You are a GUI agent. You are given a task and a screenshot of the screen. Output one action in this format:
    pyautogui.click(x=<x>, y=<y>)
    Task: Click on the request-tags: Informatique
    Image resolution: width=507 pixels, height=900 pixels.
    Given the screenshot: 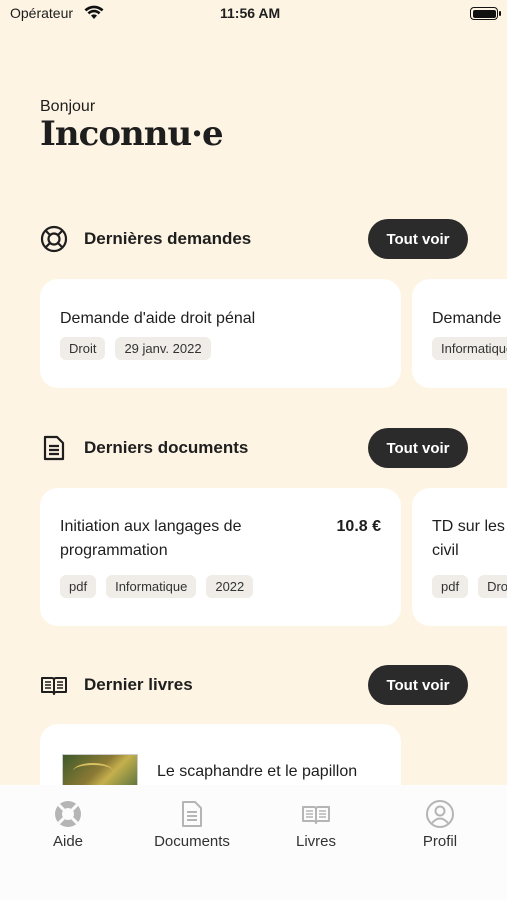 What is the action you would take?
    pyautogui.click(x=469, y=348)
    